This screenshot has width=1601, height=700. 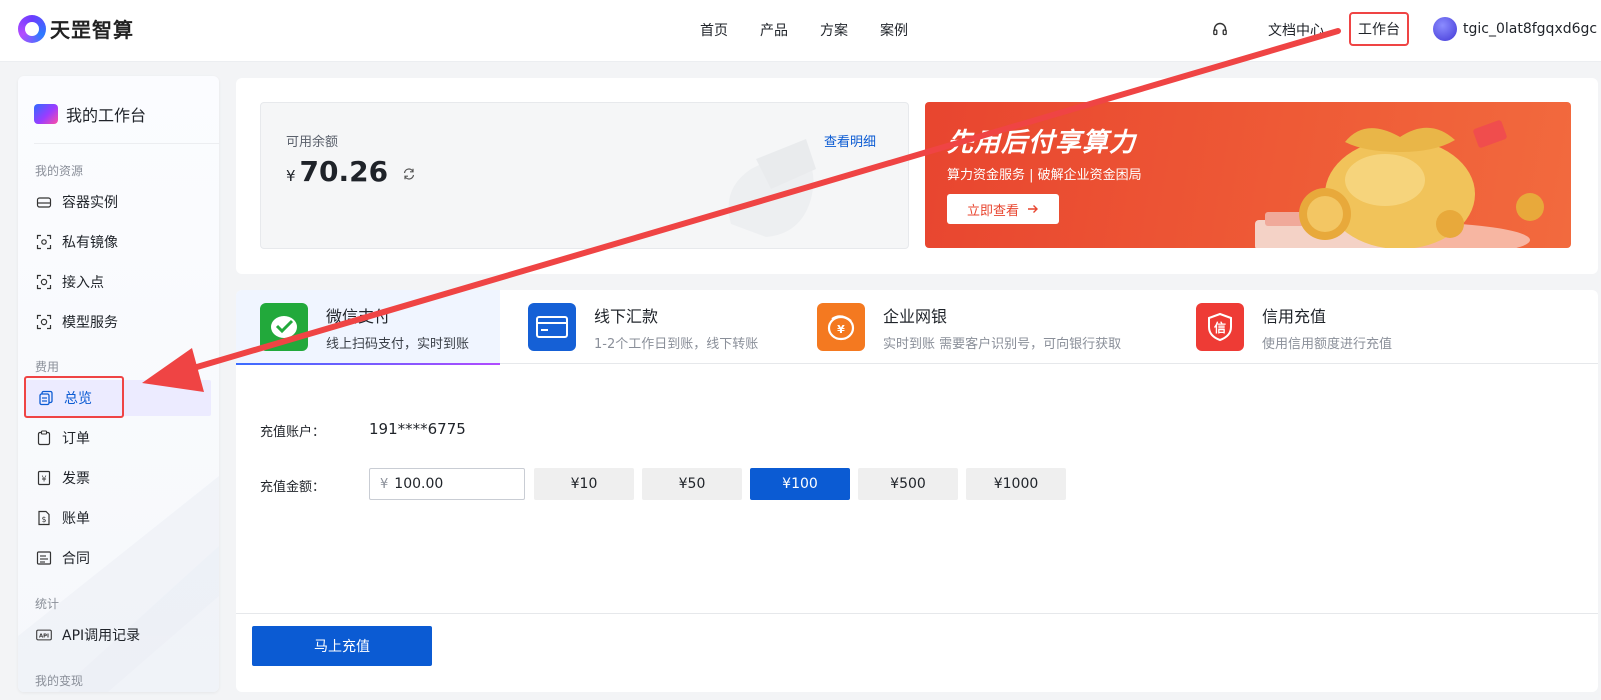 I want to click on doc-center-link: 文档中心, so click(x=1296, y=30).